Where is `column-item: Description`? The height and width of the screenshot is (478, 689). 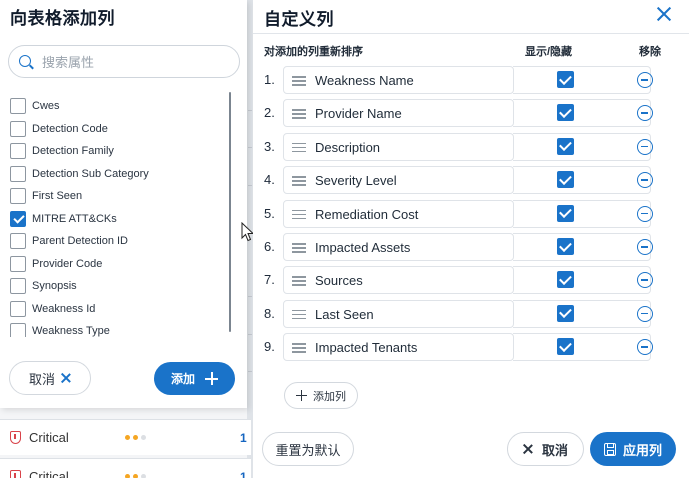 column-item: Description is located at coordinates (398, 146).